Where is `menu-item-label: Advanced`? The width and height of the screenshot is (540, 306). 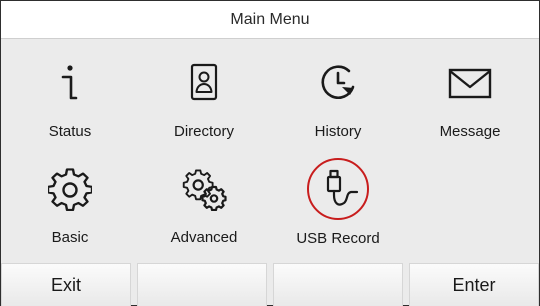 menu-item-label: Advanced is located at coordinates (204, 237).